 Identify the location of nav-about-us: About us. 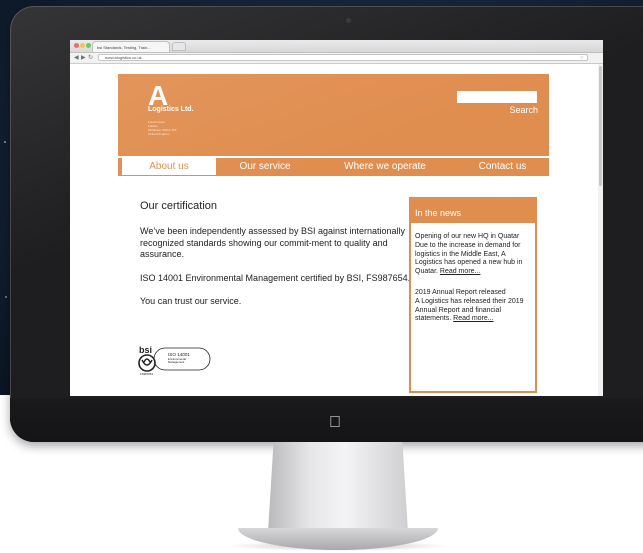
(169, 167).